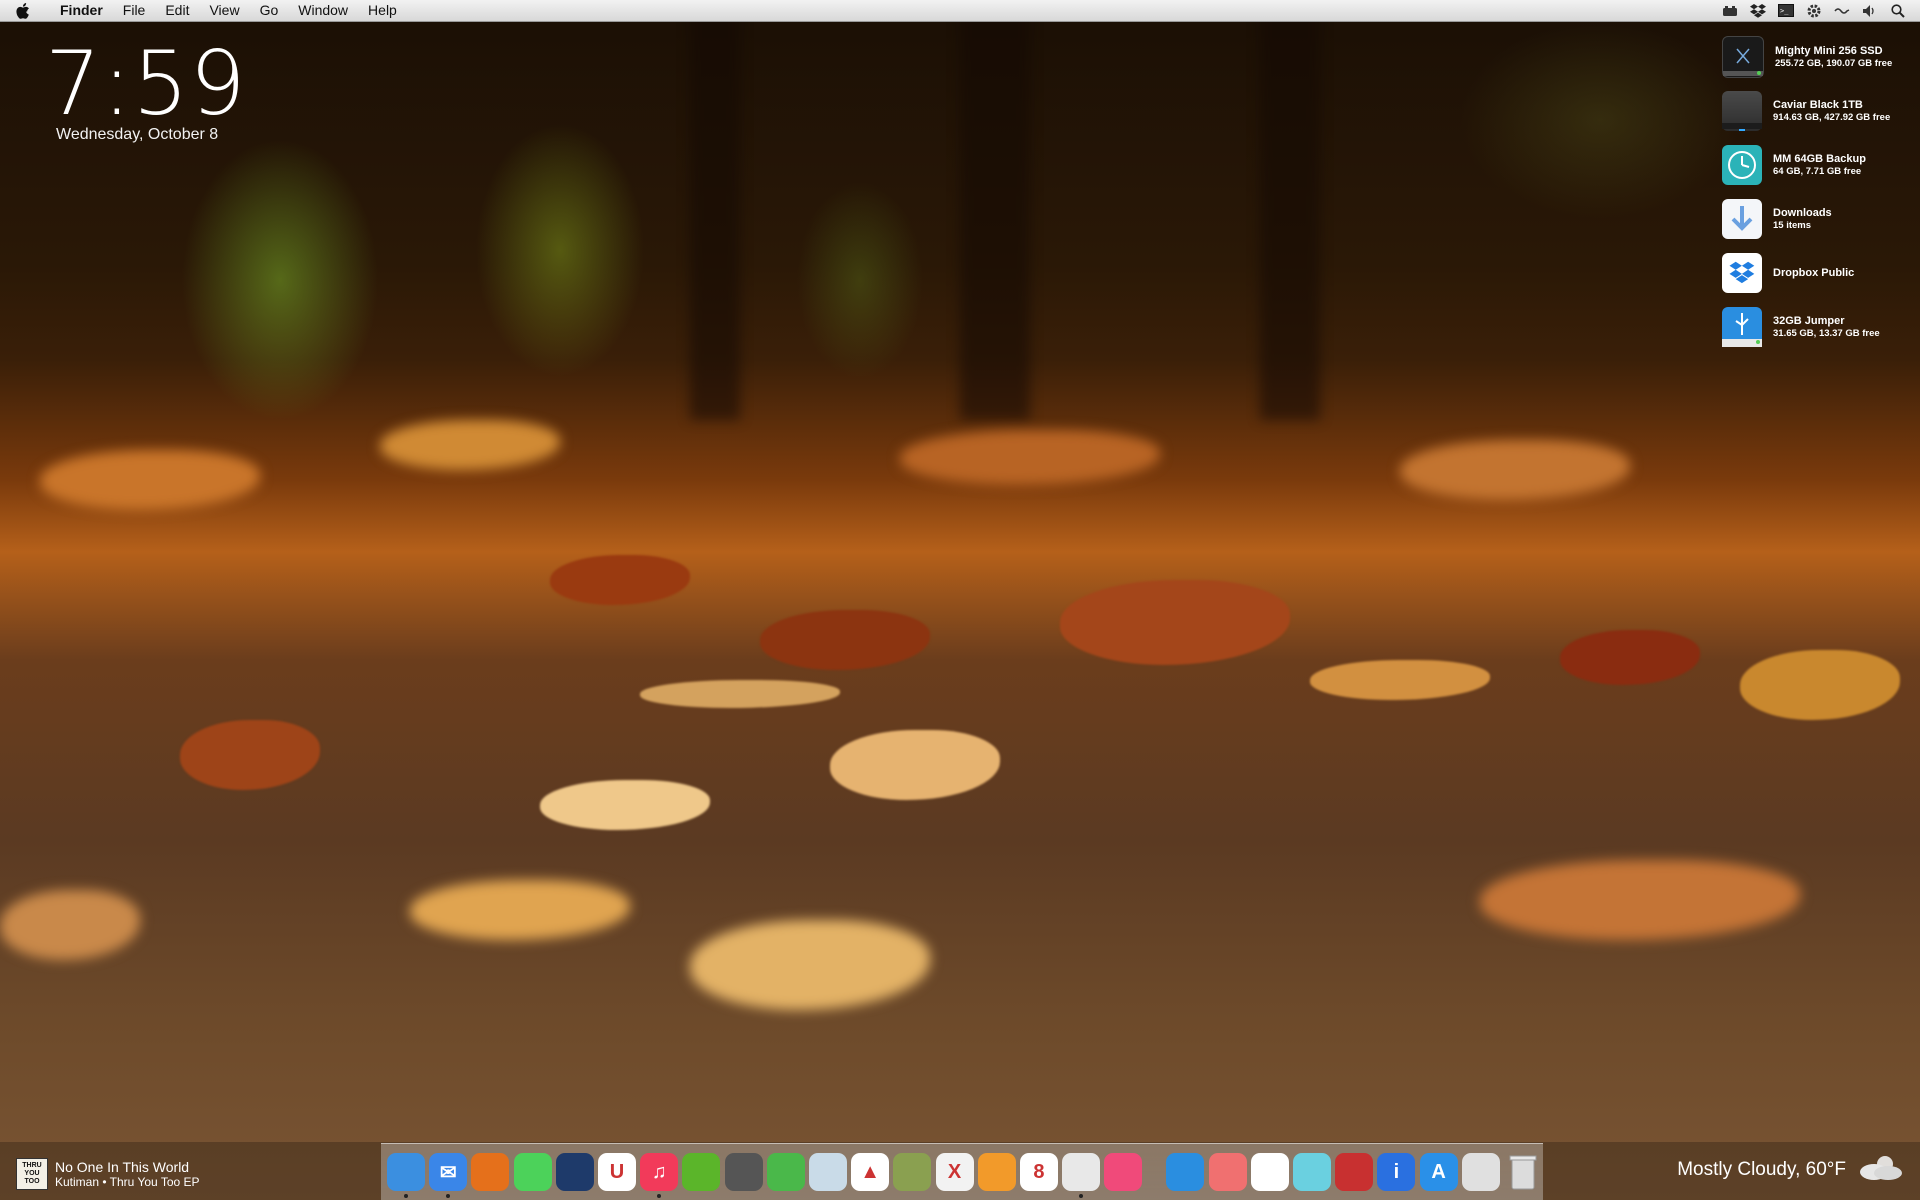 The height and width of the screenshot is (1200, 1920). I want to click on usb-drive-icon, so click(1742, 327).